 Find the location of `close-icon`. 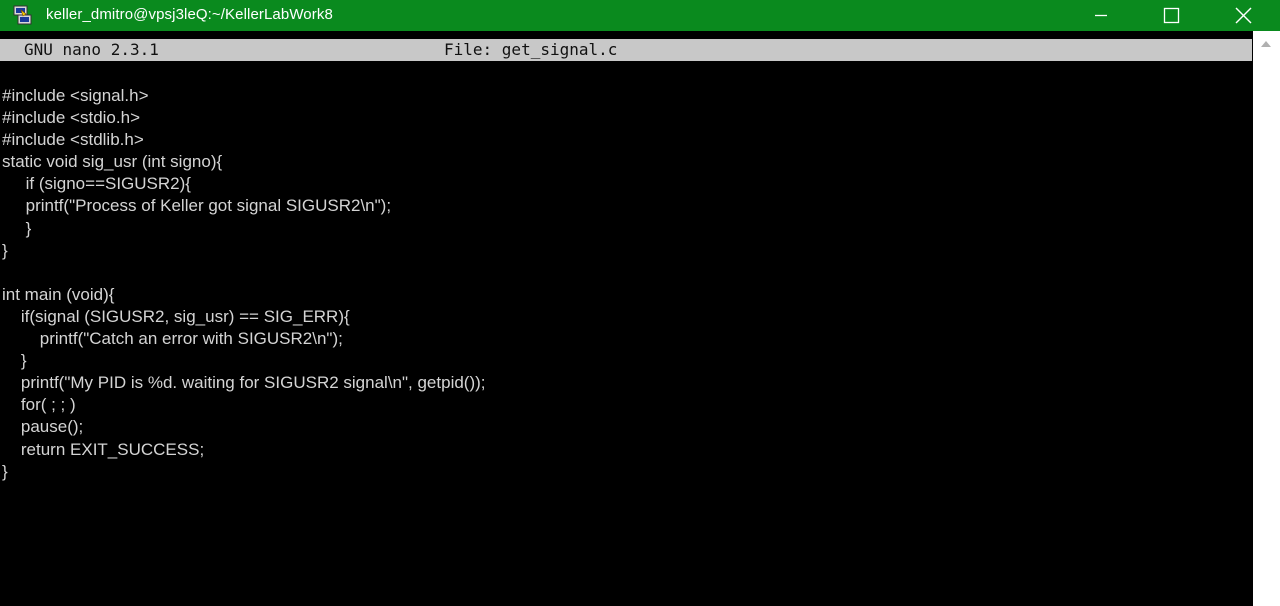

close-icon is located at coordinates (1243, 15).